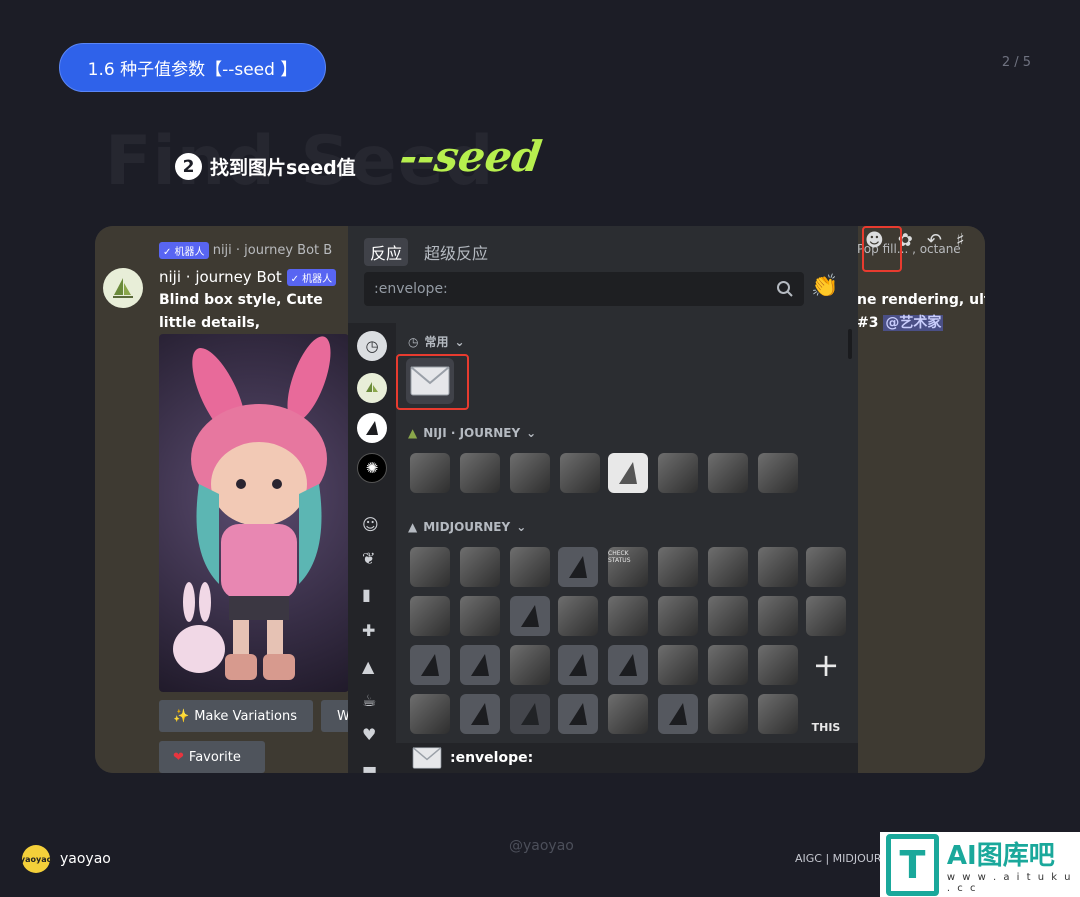 The width and height of the screenshot is (1080, 897). What do you see at coordinates (472, 433) in the screenshot?
I see `section-niji: ▲ NIJI · JOURNEY ⌄` at bounding box center [472, 433].